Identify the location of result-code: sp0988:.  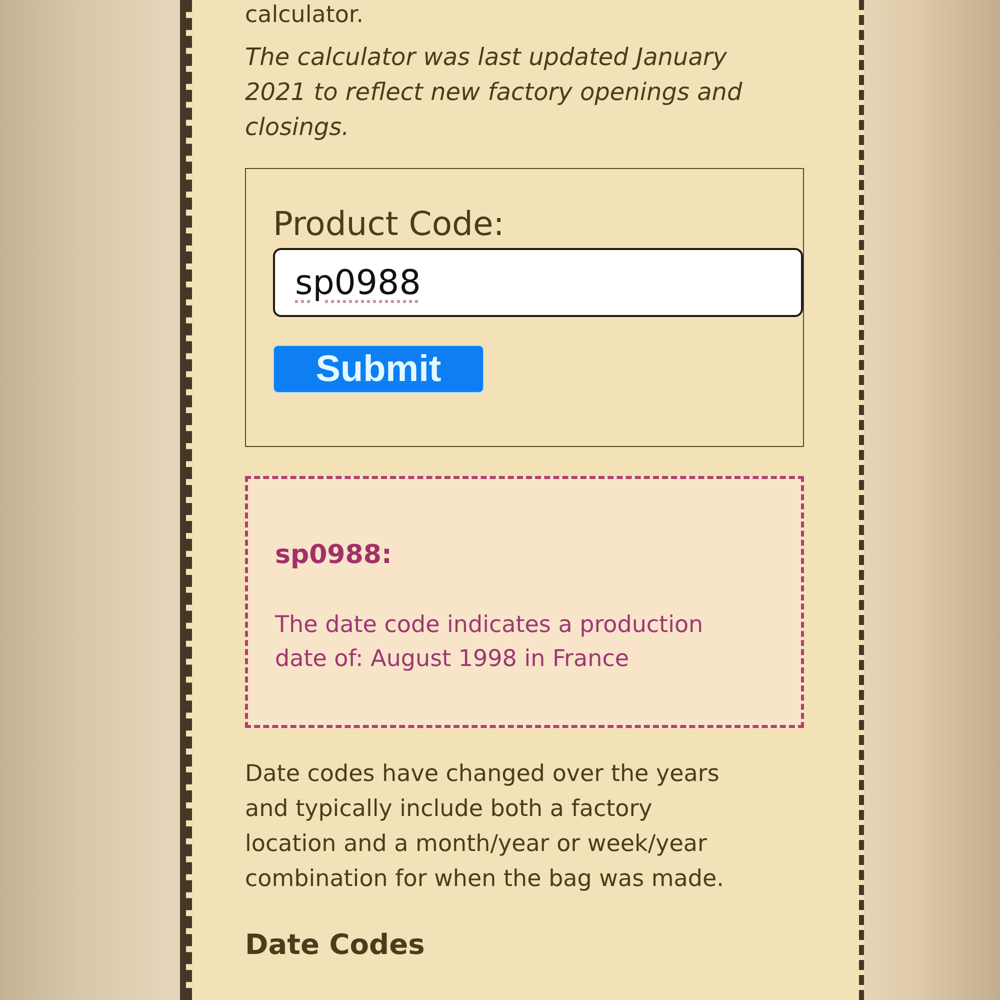
(334, 555).